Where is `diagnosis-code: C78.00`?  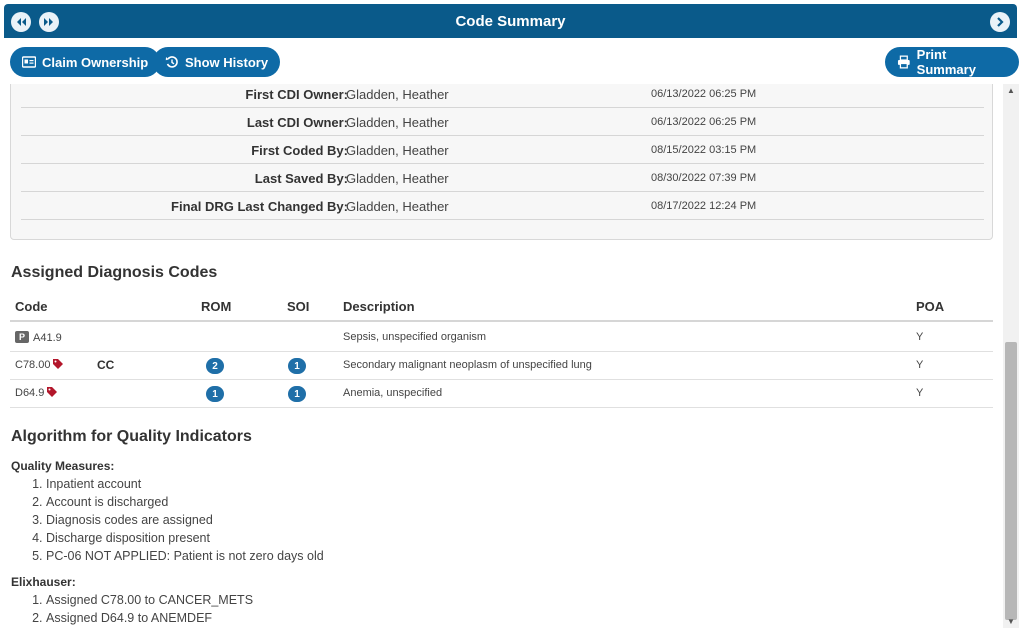
diagnosis-code: C78.00 is located at coordinates (33, 365).